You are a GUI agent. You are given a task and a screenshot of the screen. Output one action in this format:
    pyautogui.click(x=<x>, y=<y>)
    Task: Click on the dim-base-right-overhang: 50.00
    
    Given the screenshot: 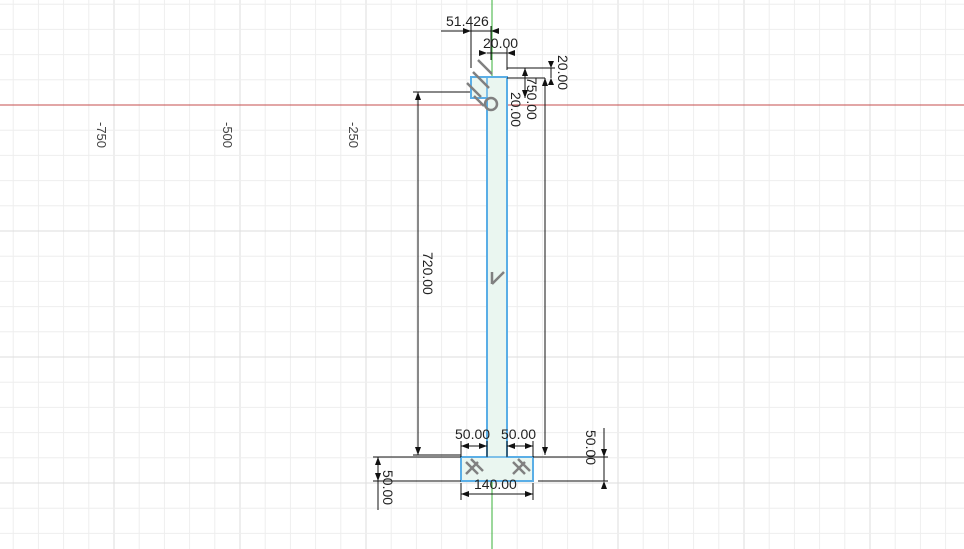 What is the action you would take?
    pyautogui.click(x=518, y=434)
    